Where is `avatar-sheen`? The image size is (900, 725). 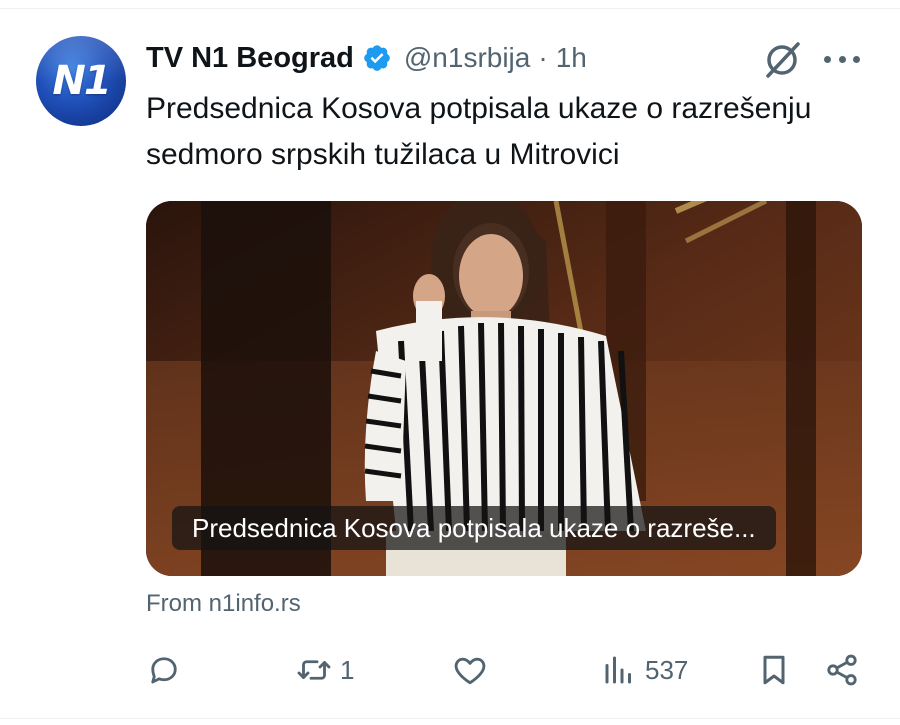 avatar-sheen is located at coordinates (81, 58).